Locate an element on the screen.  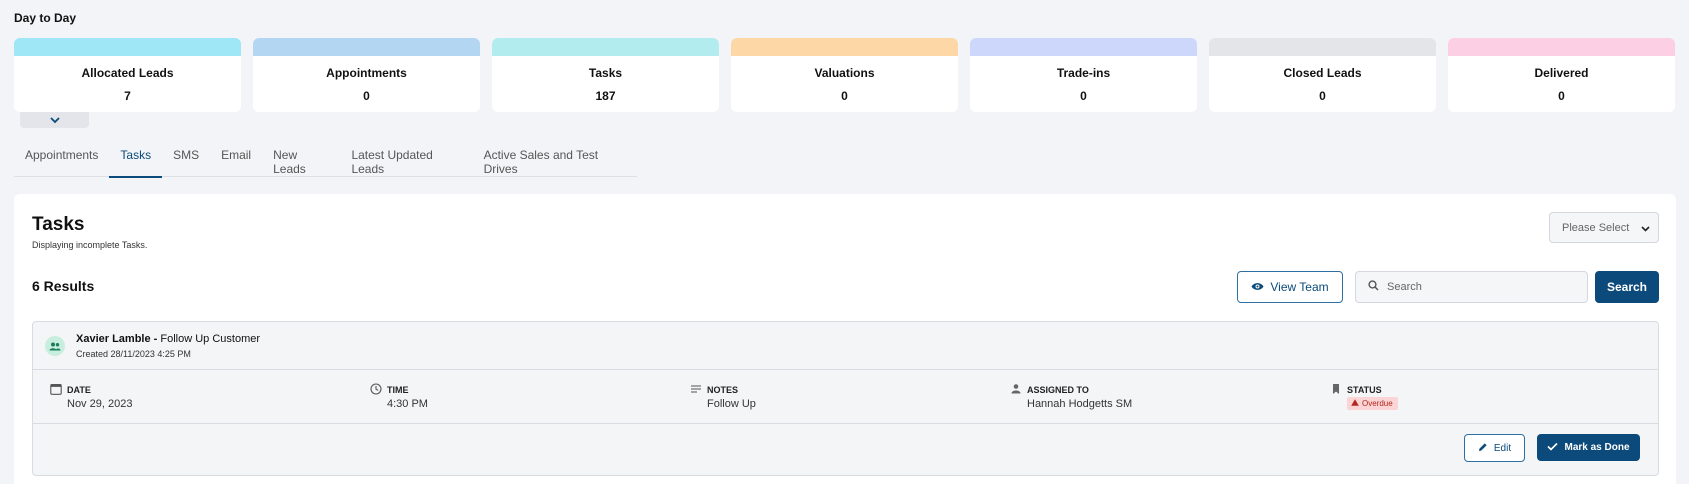
tab-latest-updated-leads: Latest Updated Leads is located at coordinates (406, 158).